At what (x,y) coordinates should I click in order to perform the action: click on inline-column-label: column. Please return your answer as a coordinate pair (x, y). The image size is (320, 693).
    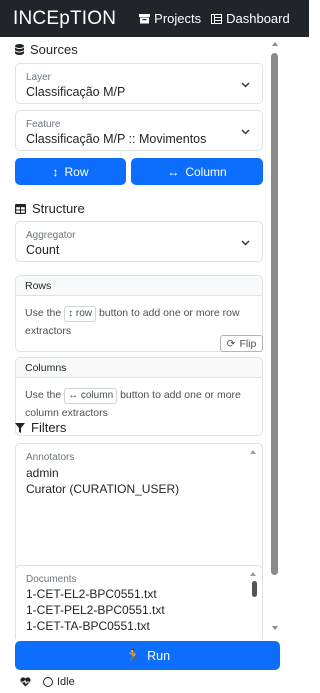
    Looking at the image, I should click on (97, 395).